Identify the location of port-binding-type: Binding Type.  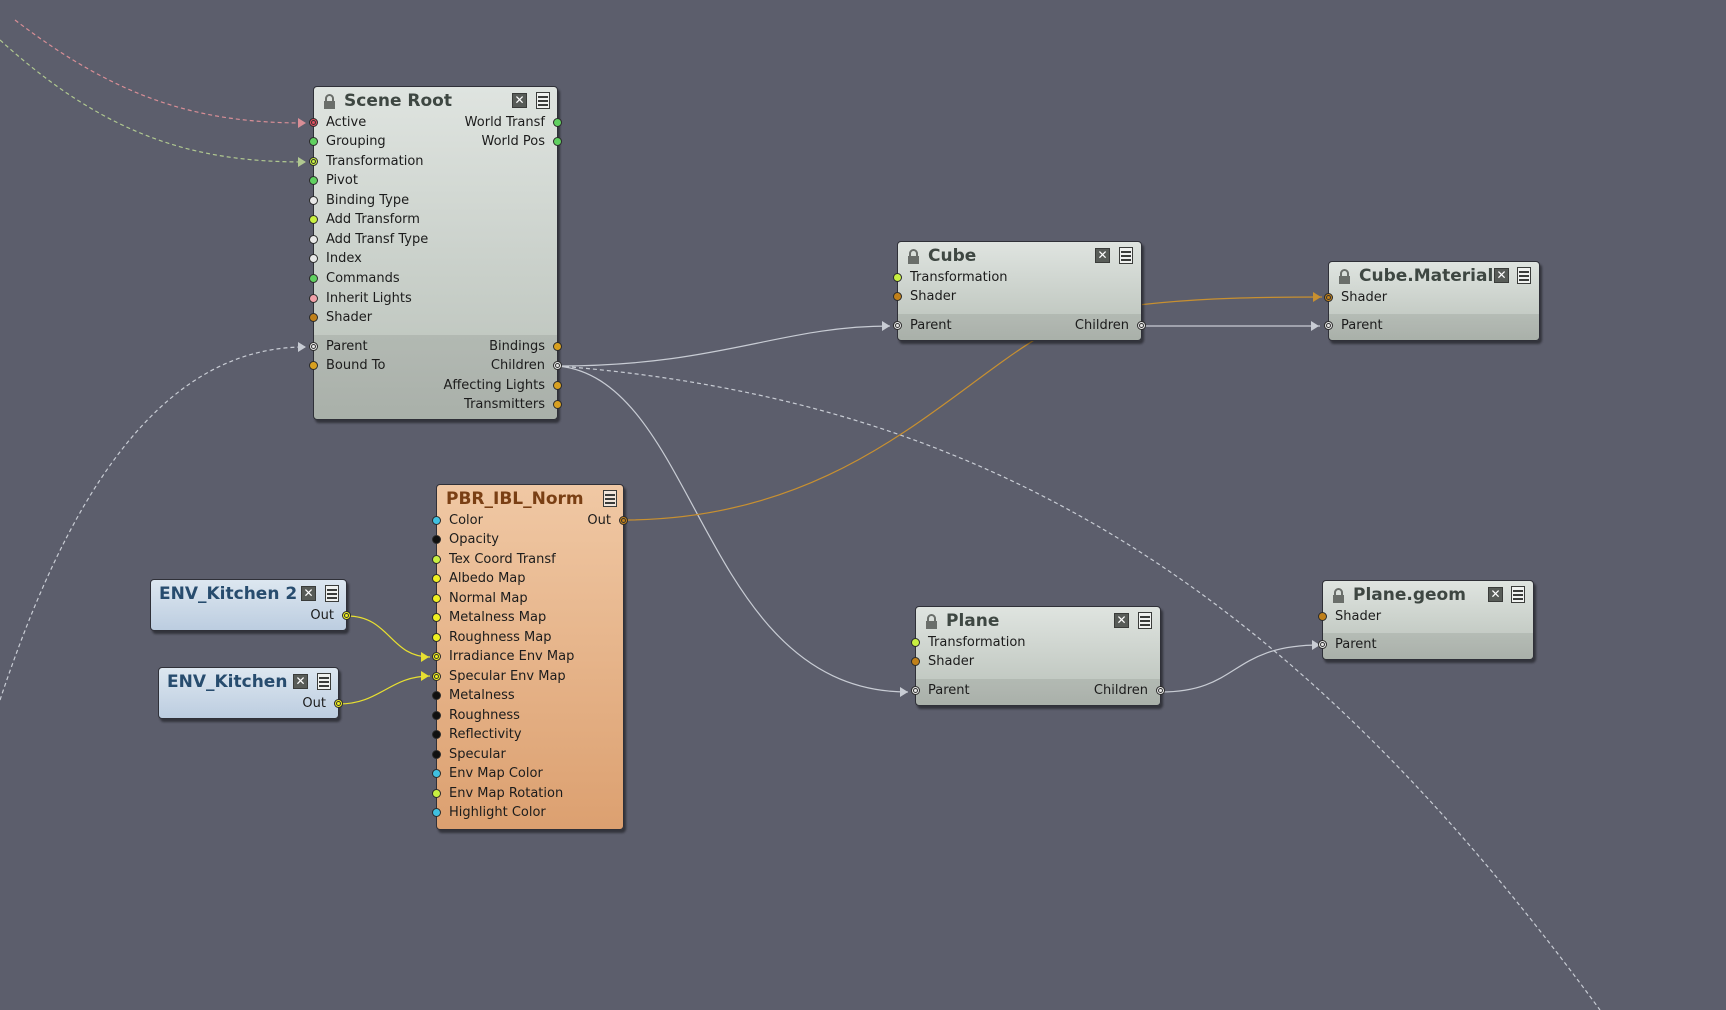
(359, 201).